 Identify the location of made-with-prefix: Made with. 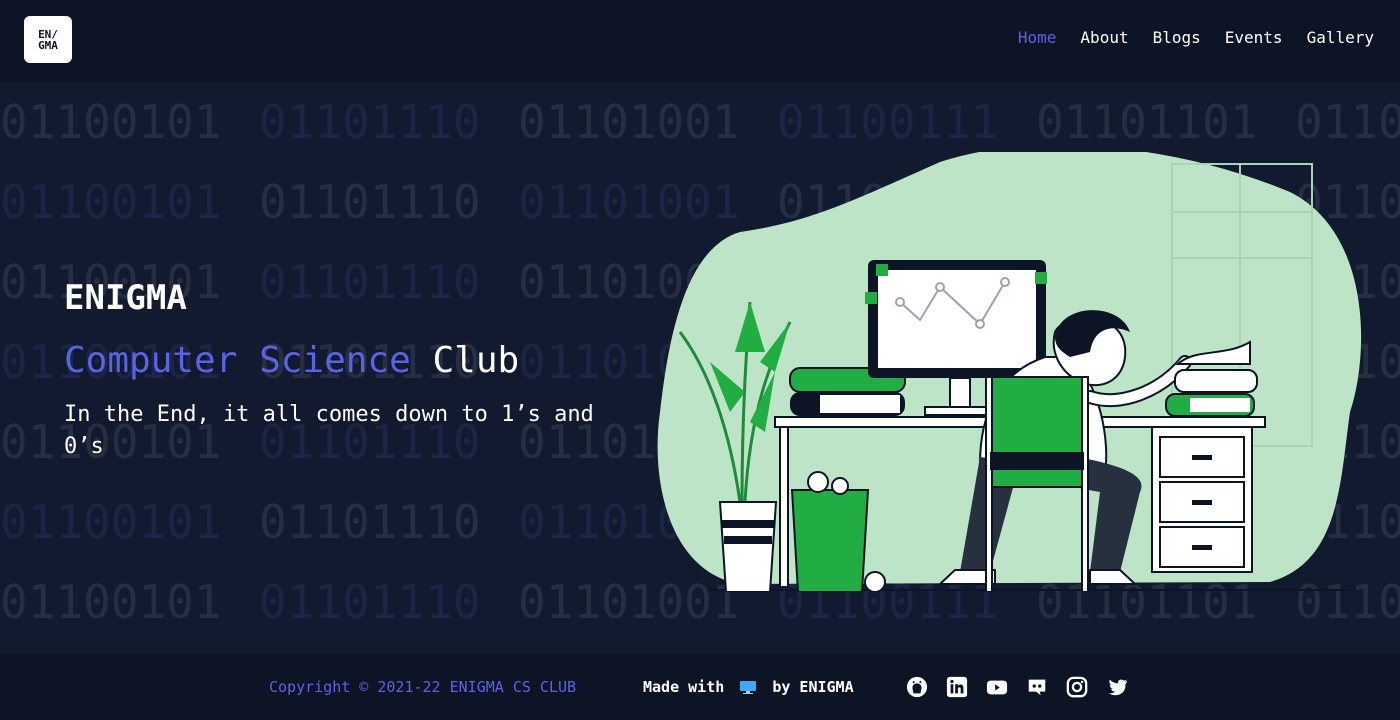
(684, 687).